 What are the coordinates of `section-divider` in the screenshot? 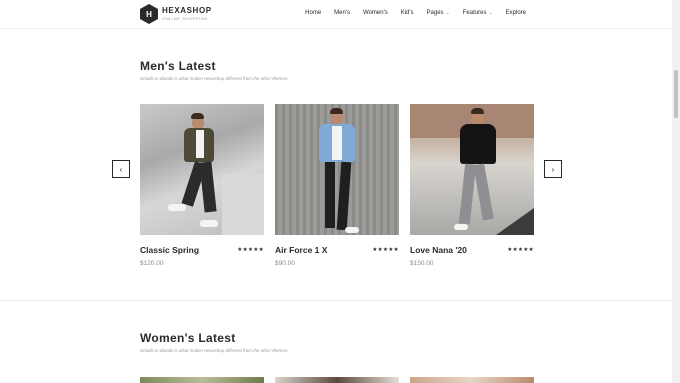 It's located at (336, 300).